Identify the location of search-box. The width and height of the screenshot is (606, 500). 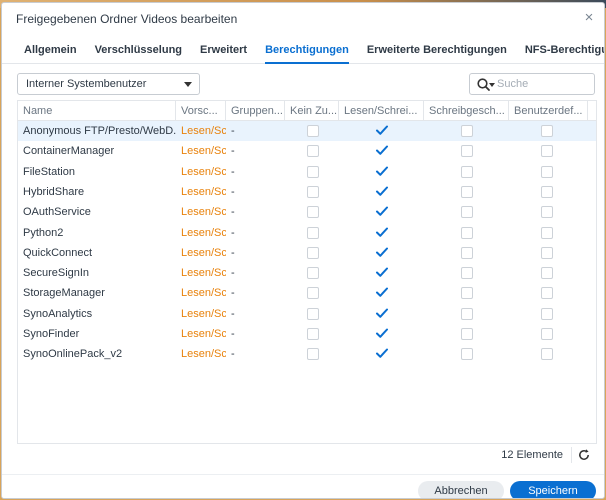
(532, 84).